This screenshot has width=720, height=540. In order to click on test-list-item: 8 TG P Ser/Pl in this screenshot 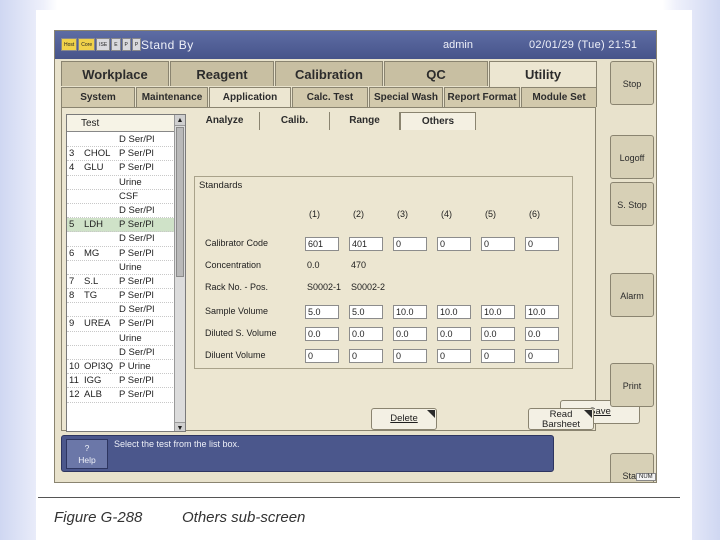, I will do `click(121, 296)`.